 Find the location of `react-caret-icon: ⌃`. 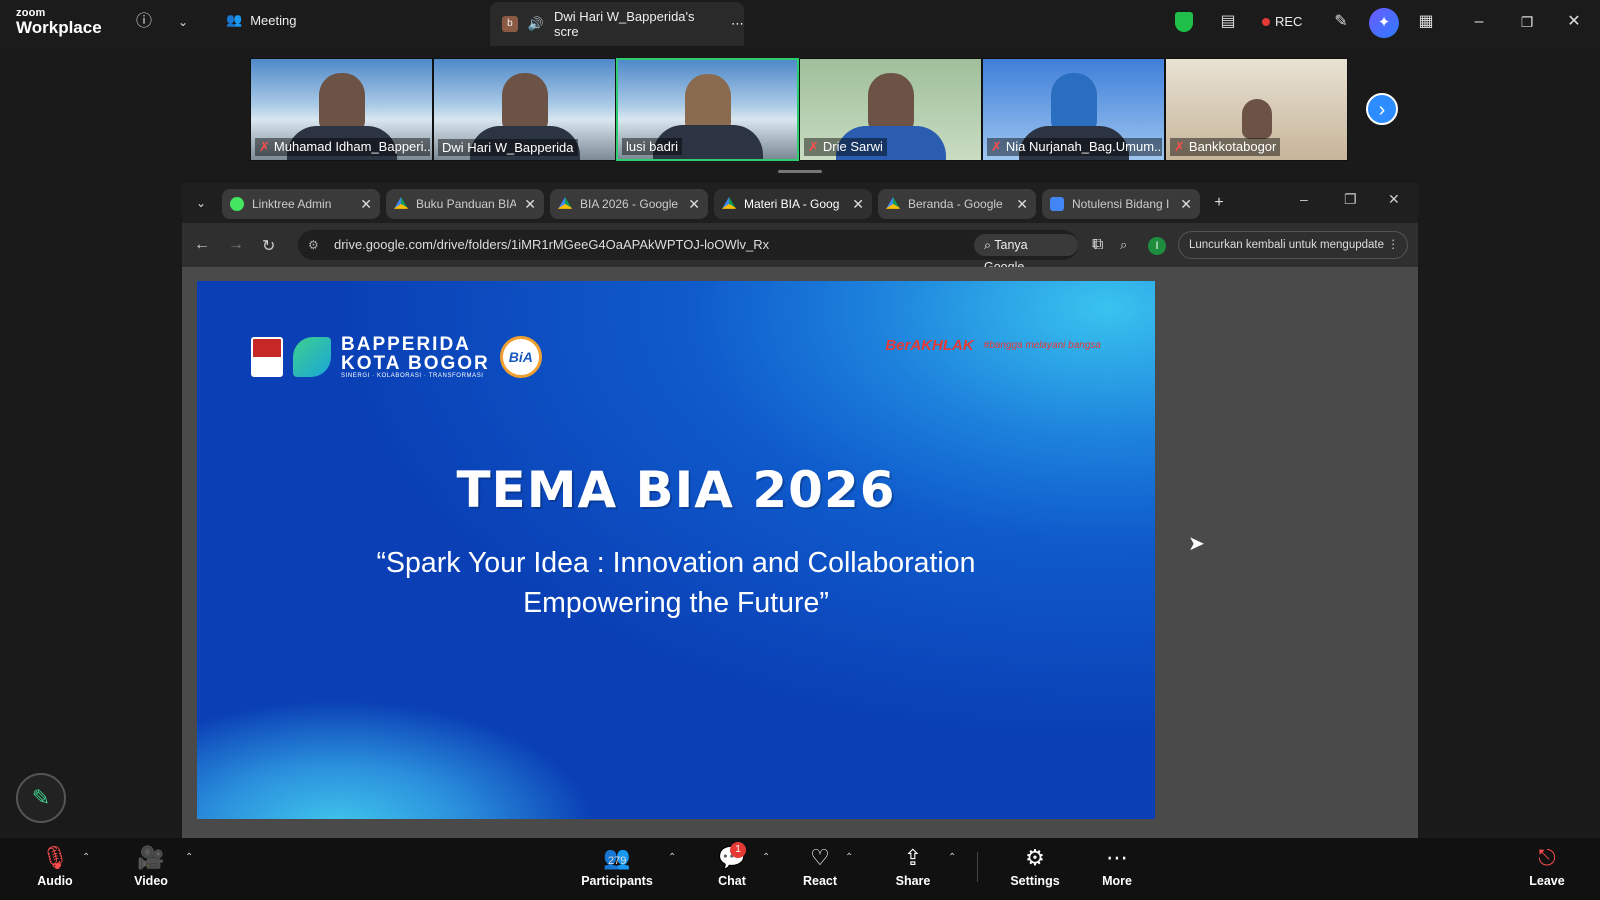

react-caret-icon: ⌃ is located at coordinates (849, 857).